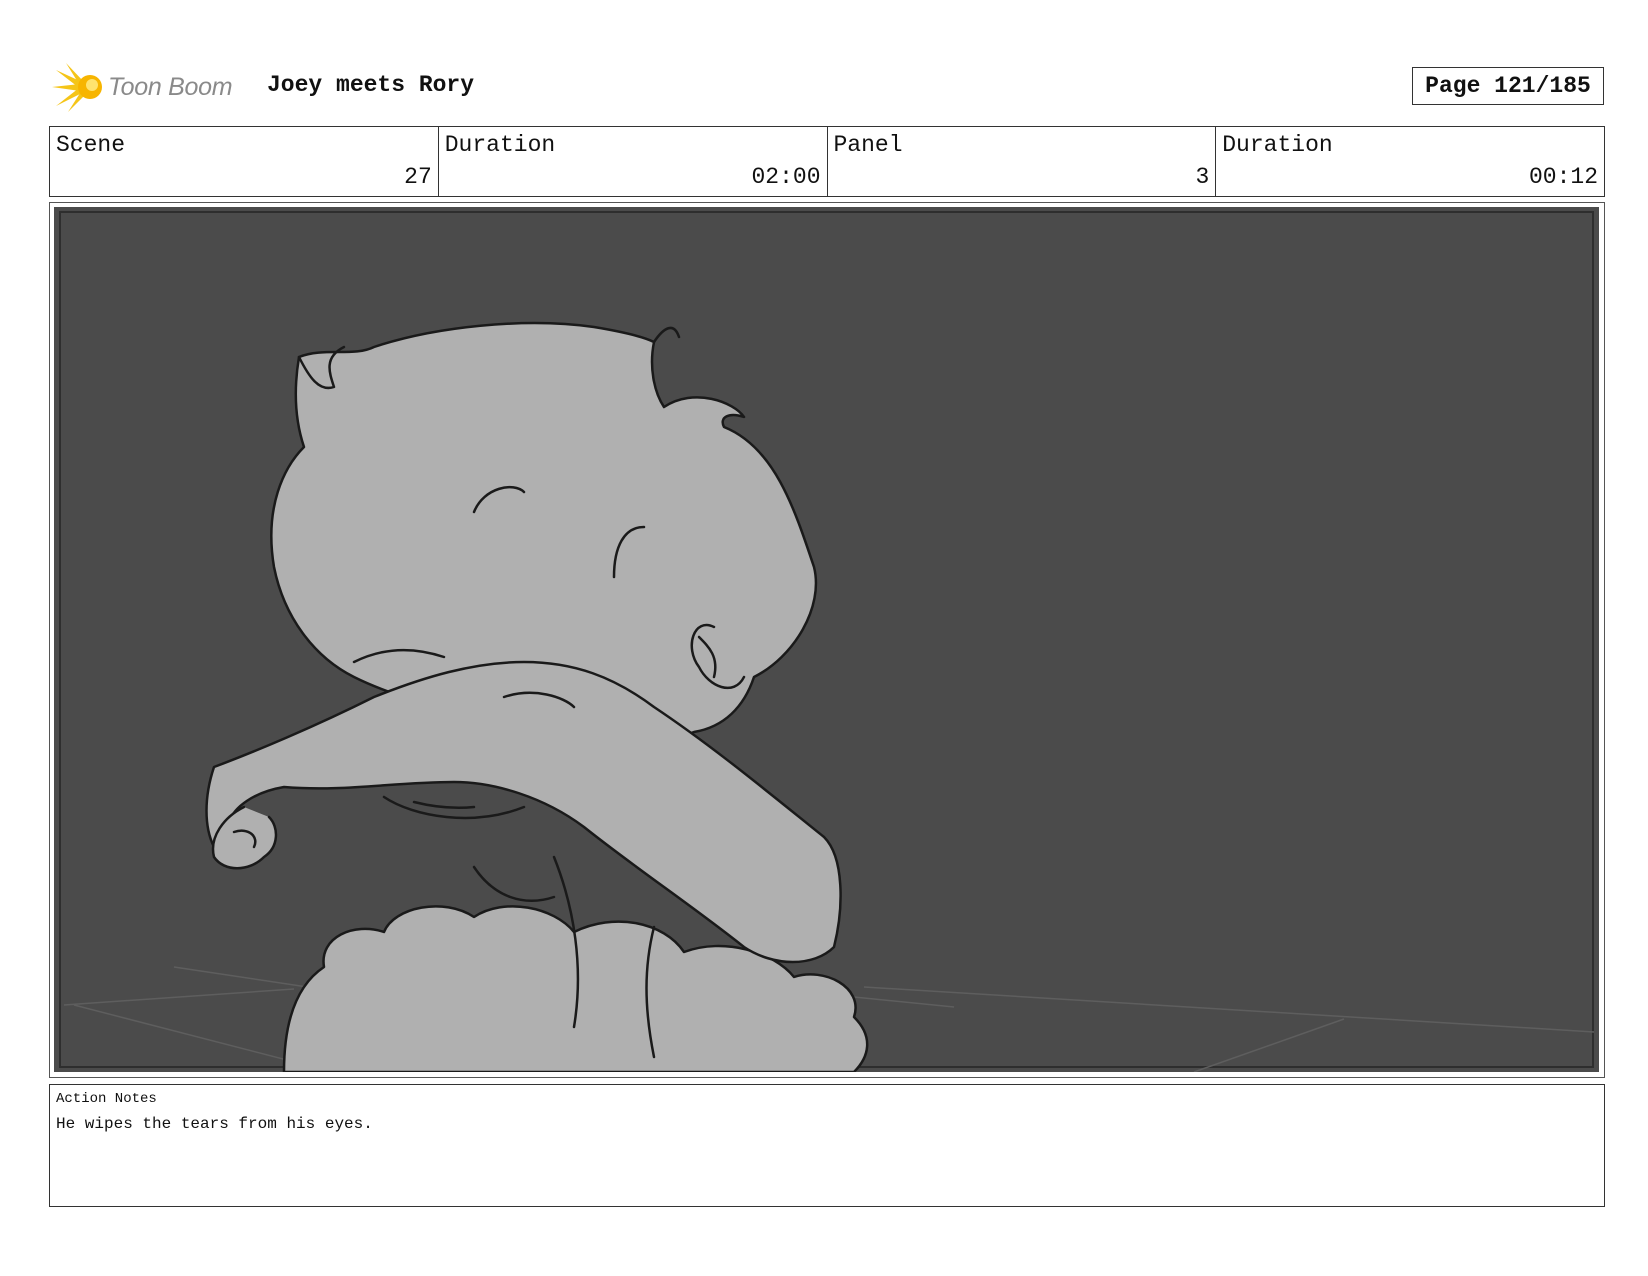  I want to click on starburst-icon, so click(77, 87).